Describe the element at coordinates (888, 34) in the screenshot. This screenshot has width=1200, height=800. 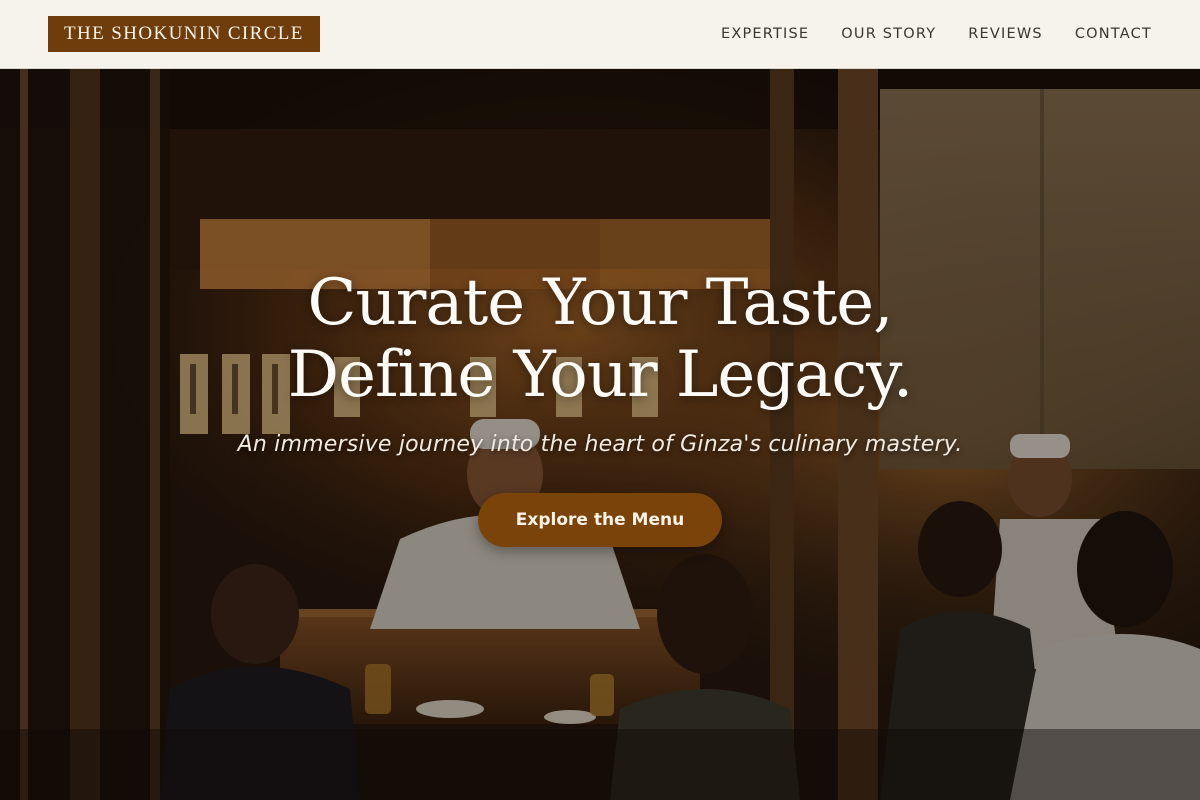
I see `nav-link-our-story: OUR STORY` at that location.